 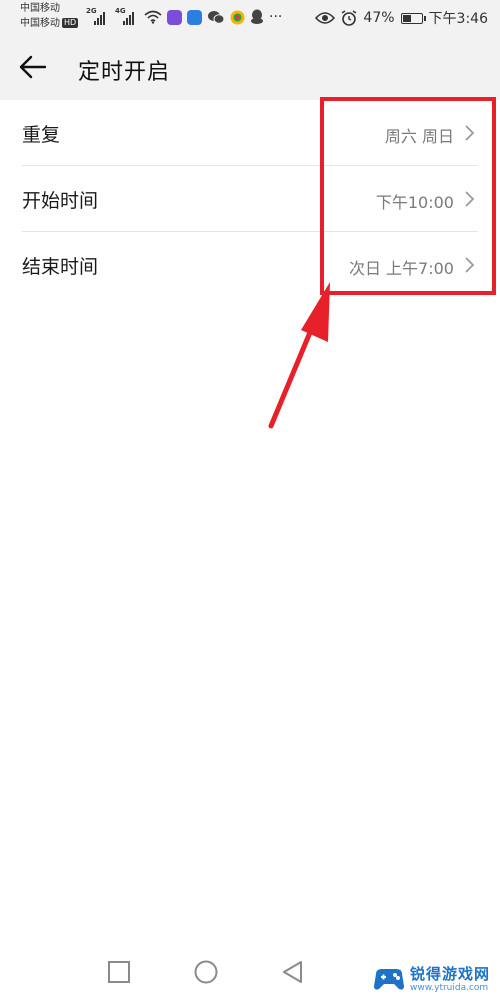 What do you see at coordinates (70, 23) in the screenshot?
I see `hd-badge: HD` at bounding box center [70, 23].